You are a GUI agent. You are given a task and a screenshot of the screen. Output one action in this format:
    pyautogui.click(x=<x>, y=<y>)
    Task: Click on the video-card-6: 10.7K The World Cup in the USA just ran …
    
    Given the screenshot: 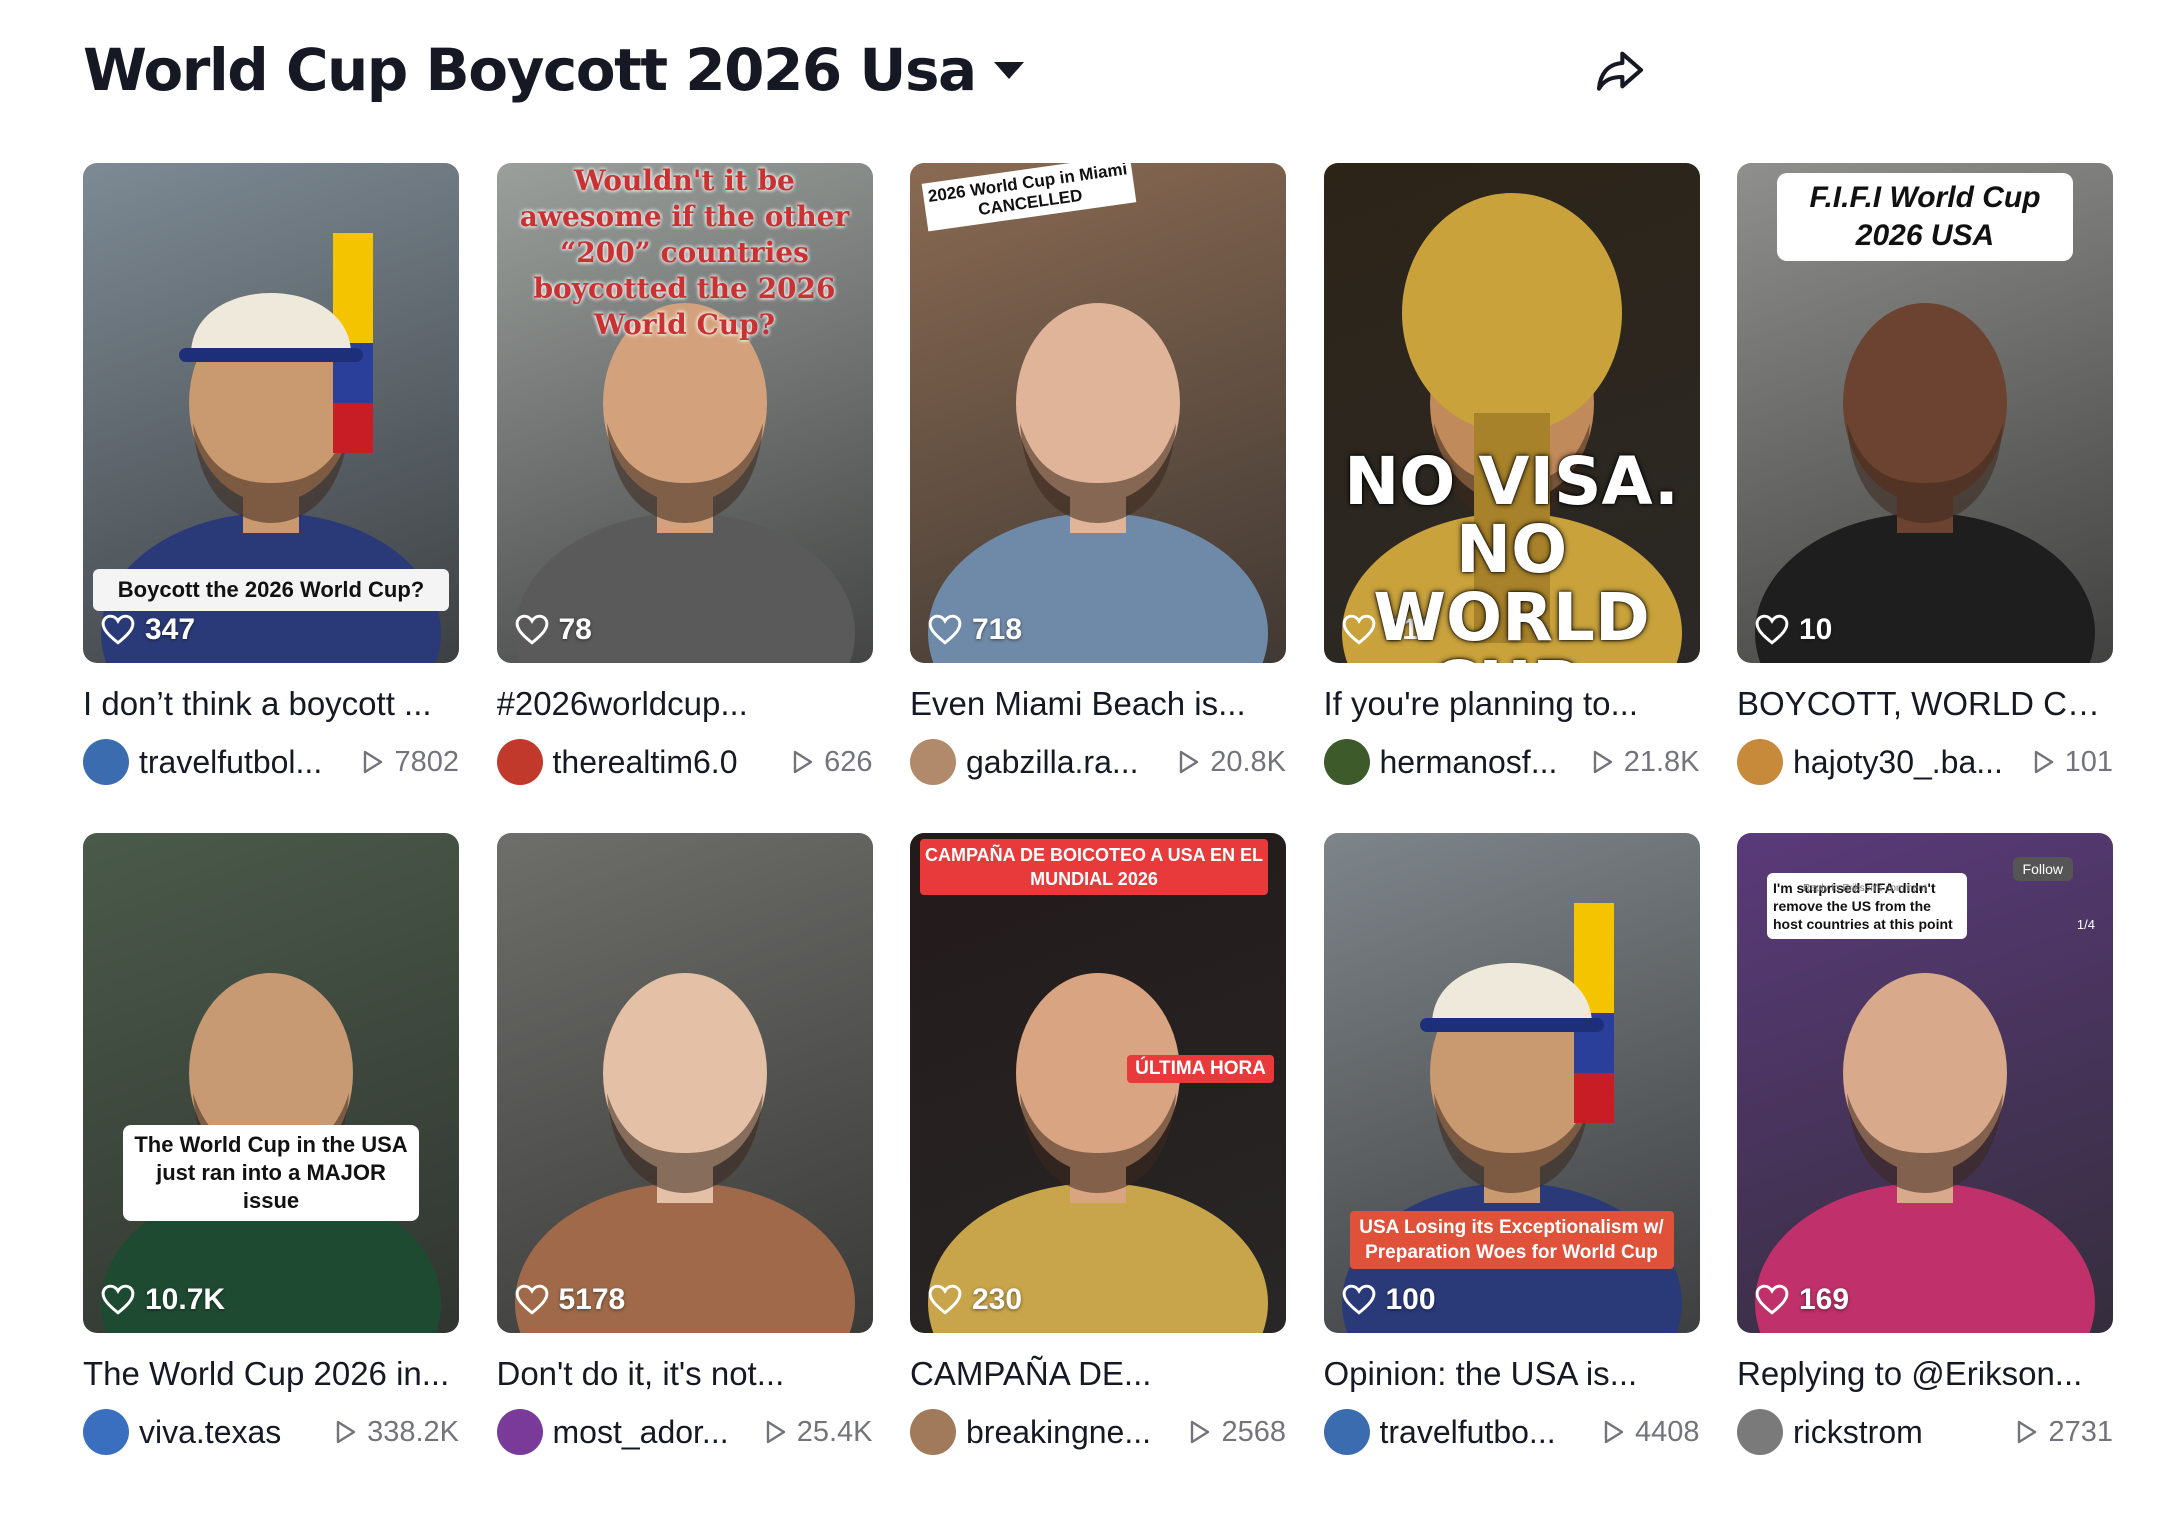 What is the action you would take?
    pyautogui.click(x=271, y=1144)
    